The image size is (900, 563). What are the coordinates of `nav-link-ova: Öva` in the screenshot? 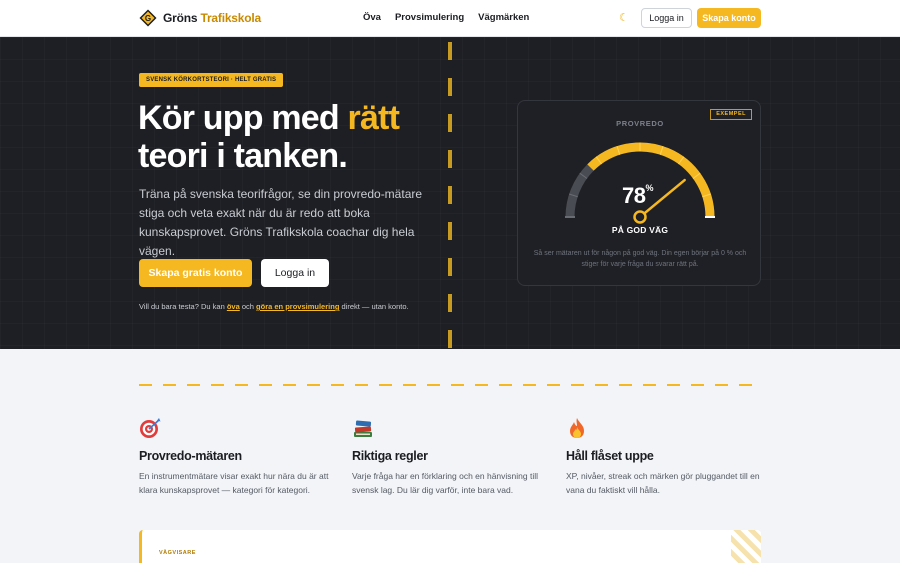 It's located at (372, 17).